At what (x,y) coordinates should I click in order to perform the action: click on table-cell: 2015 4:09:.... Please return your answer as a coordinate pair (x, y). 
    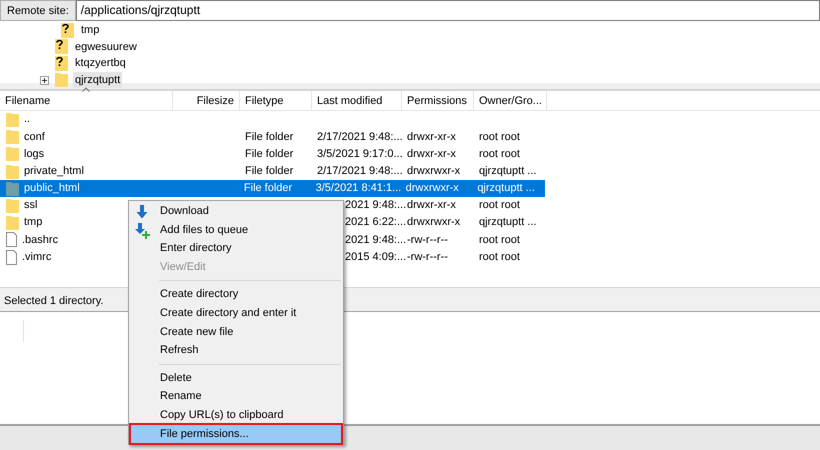
    Looking at the image, I should click on (375, 256).